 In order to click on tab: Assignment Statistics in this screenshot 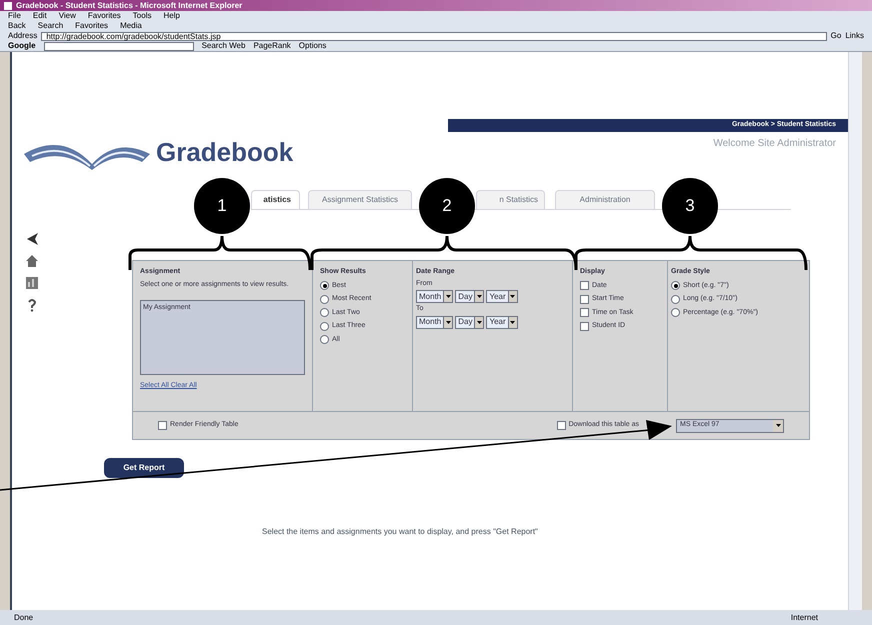, I will do `click(360, 199)`.